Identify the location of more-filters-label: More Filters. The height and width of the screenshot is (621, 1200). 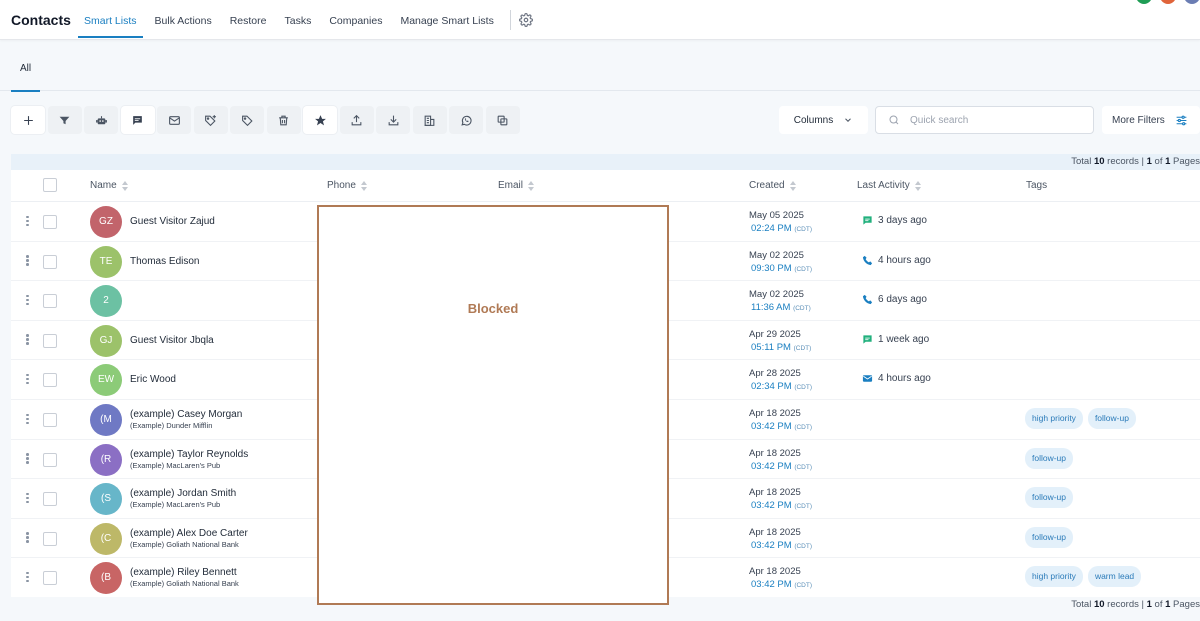
(1138, 120).